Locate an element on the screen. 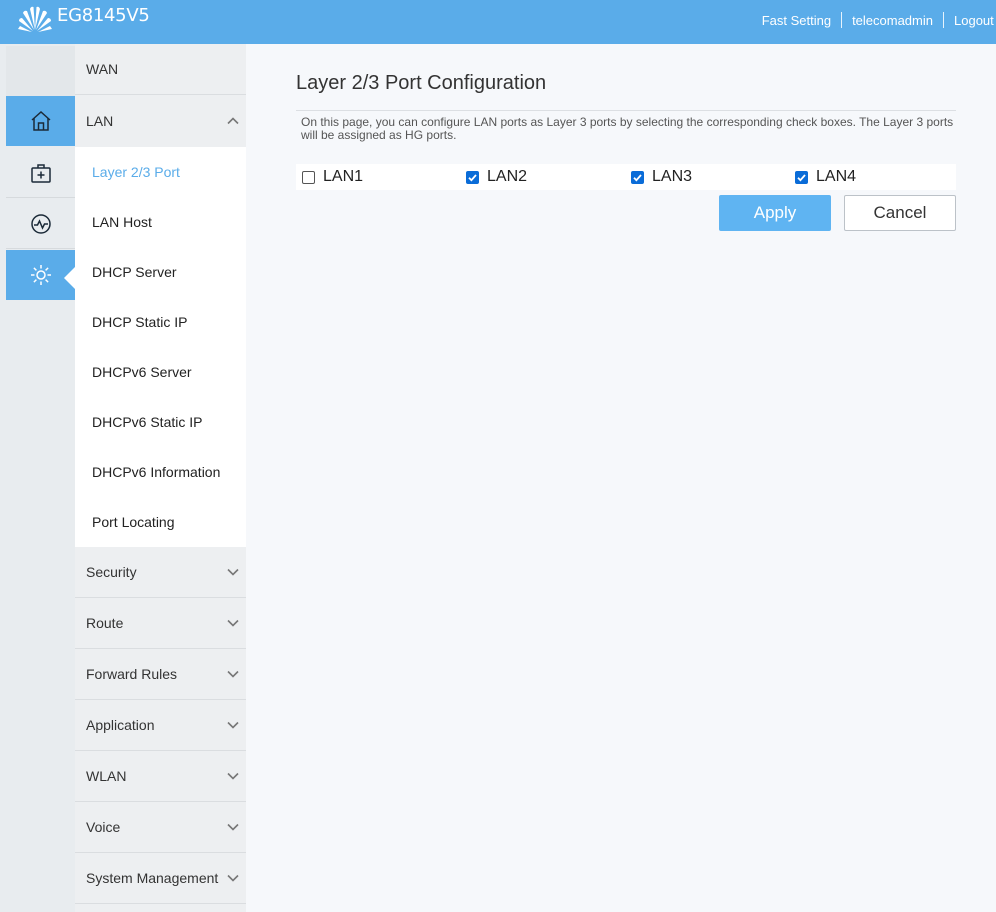 This screenshot has height=912, width=996. port-lan4: LAN4 is located at coordinates (825, 177).